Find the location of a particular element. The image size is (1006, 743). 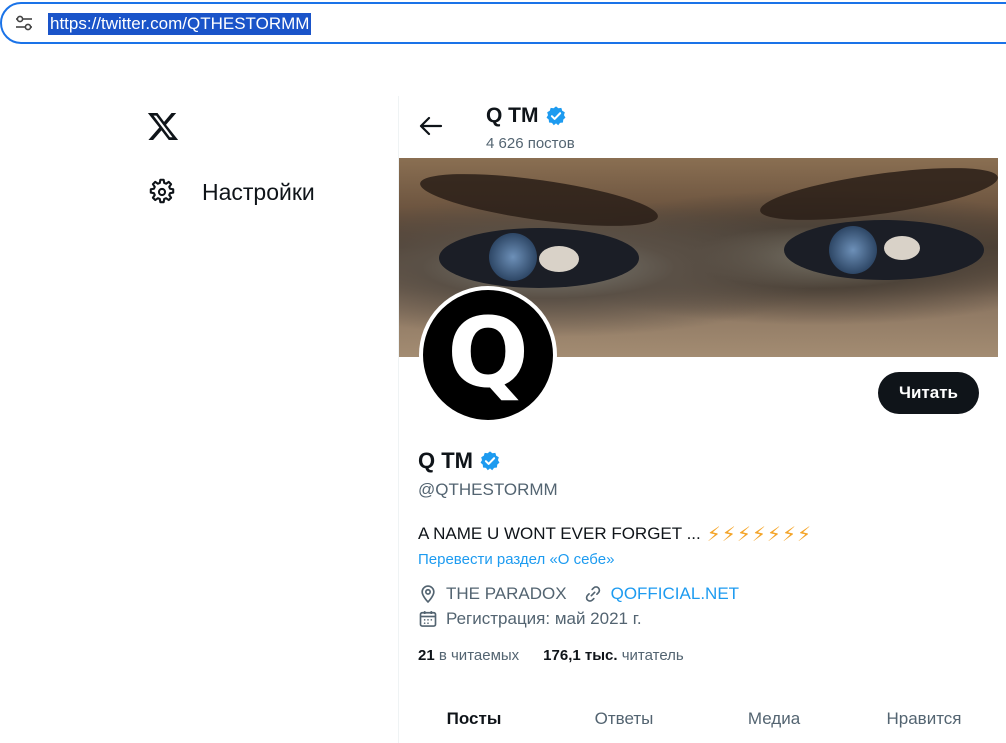

tab-likes: Нравится is located at coordinates (924, 719).